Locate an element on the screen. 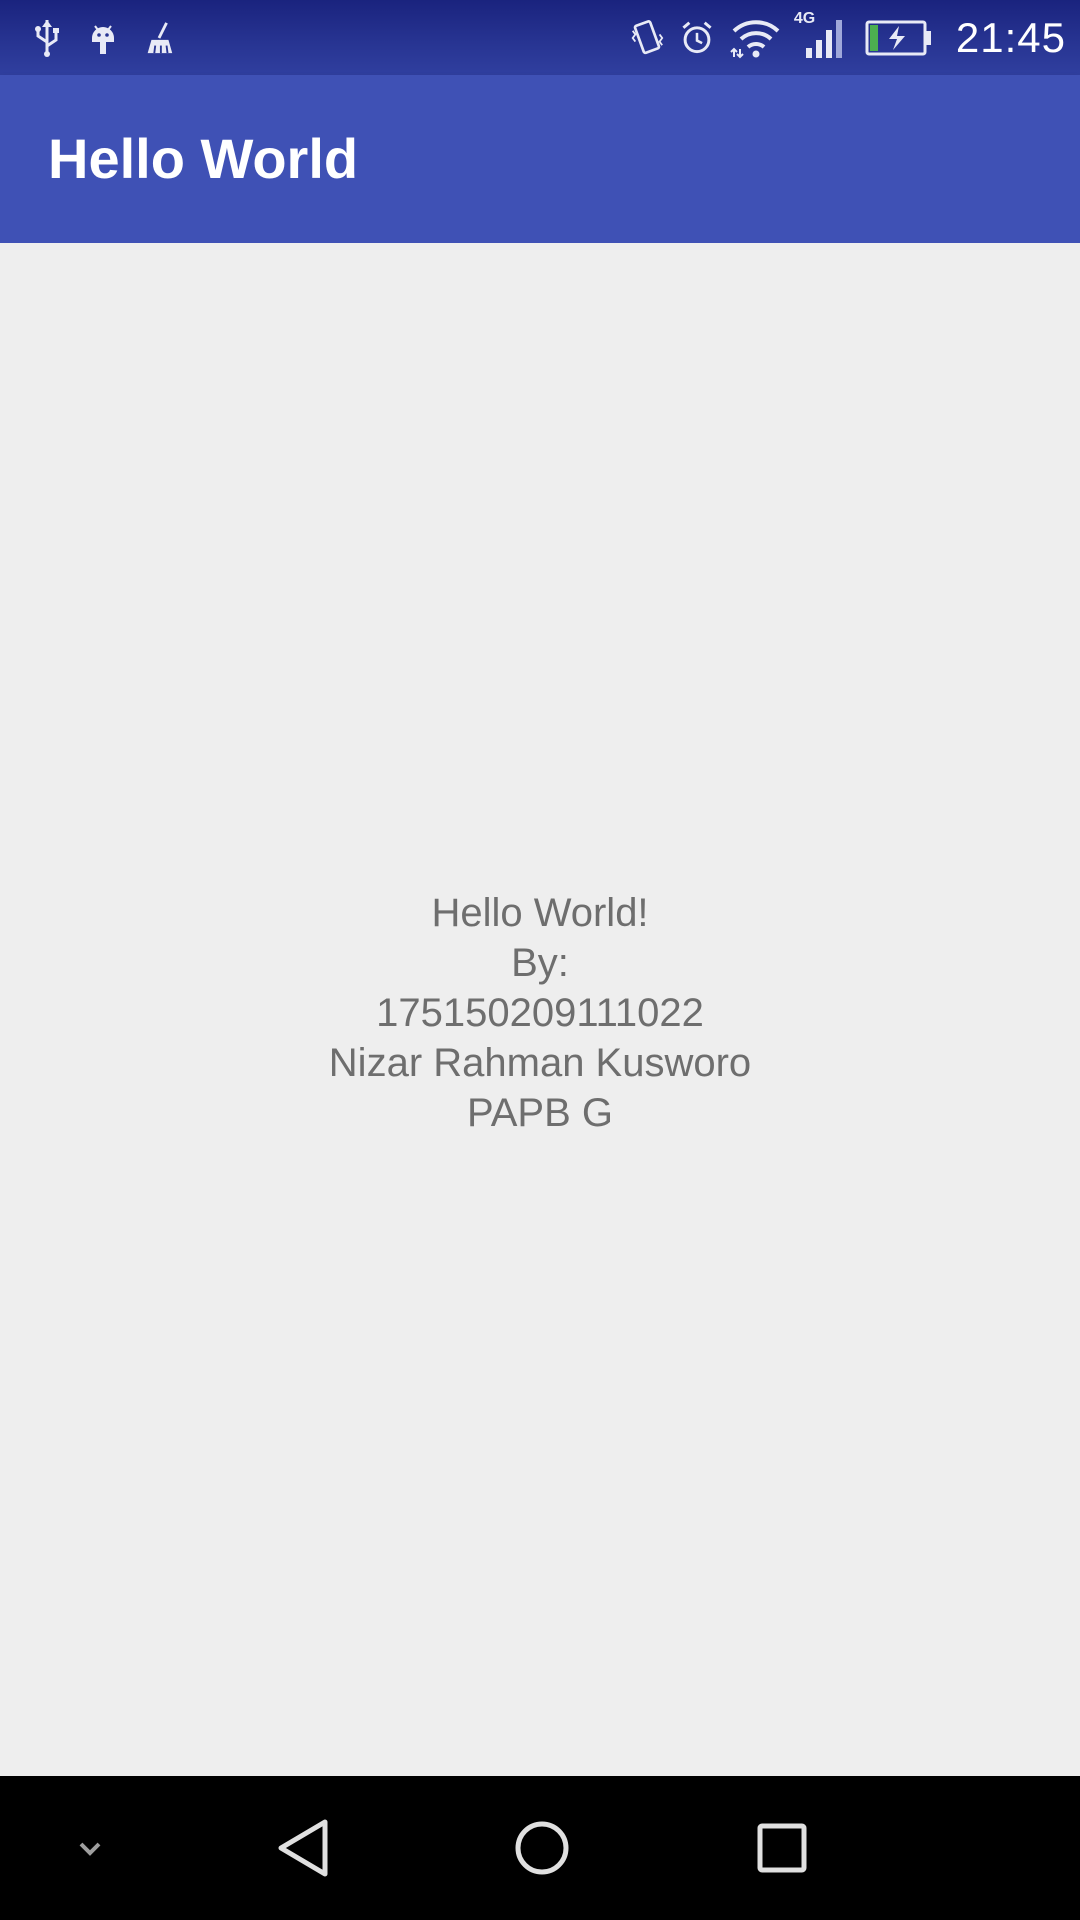  cleaner-icon is located at coordinates (159, 38).